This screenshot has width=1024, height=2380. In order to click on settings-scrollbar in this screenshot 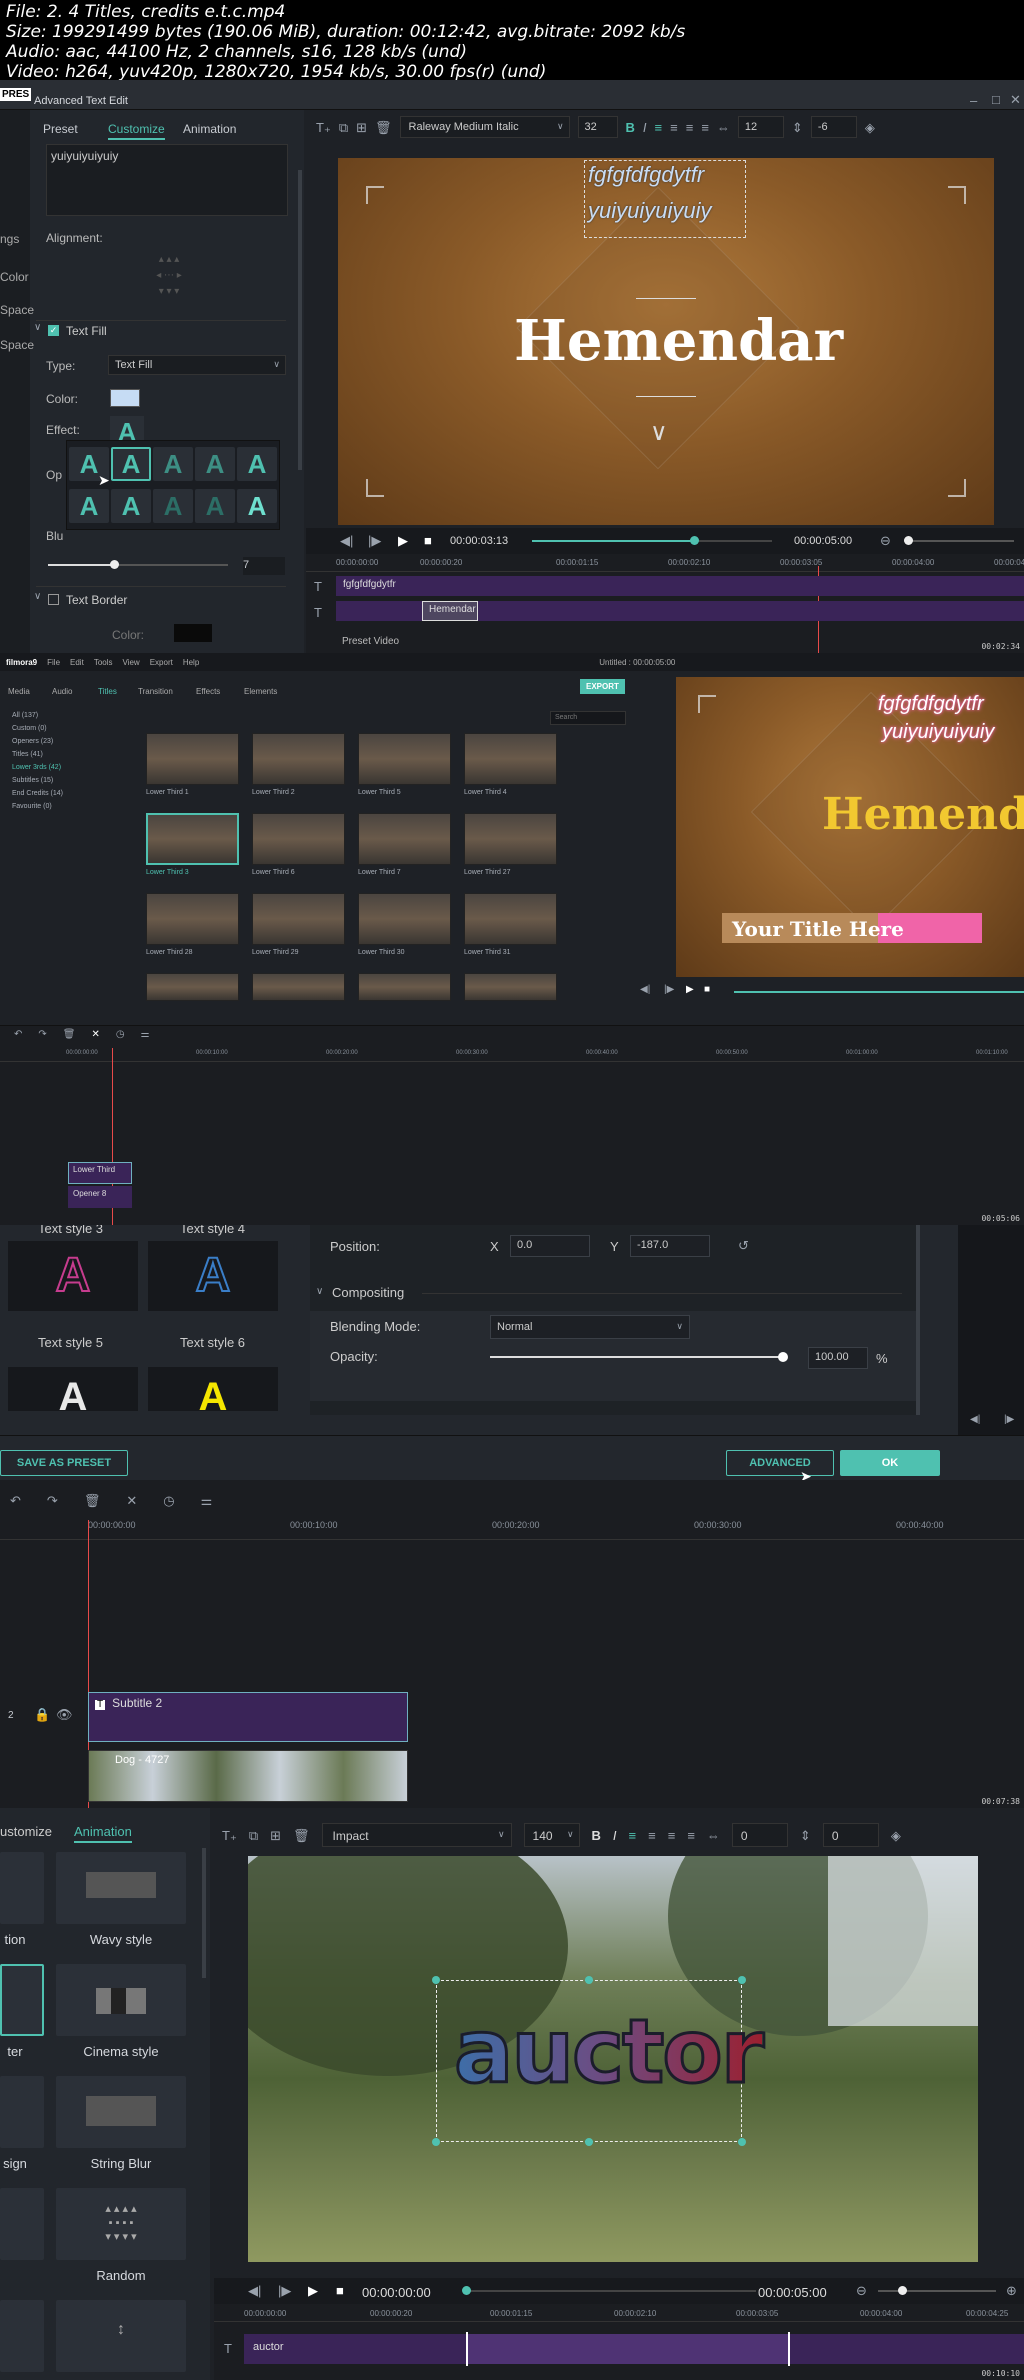, I will do `click(918, 1320)`.